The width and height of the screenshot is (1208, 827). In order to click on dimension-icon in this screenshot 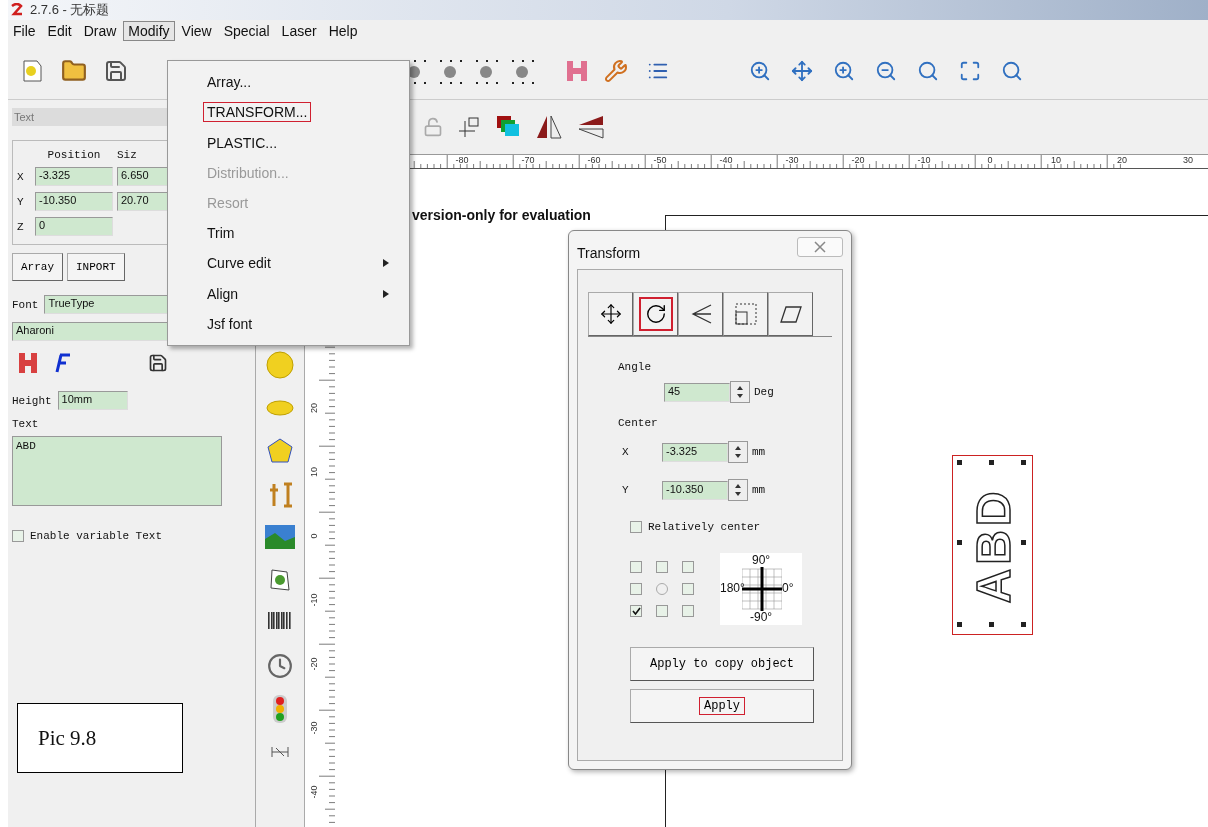, I will do `click(280, 751)`.